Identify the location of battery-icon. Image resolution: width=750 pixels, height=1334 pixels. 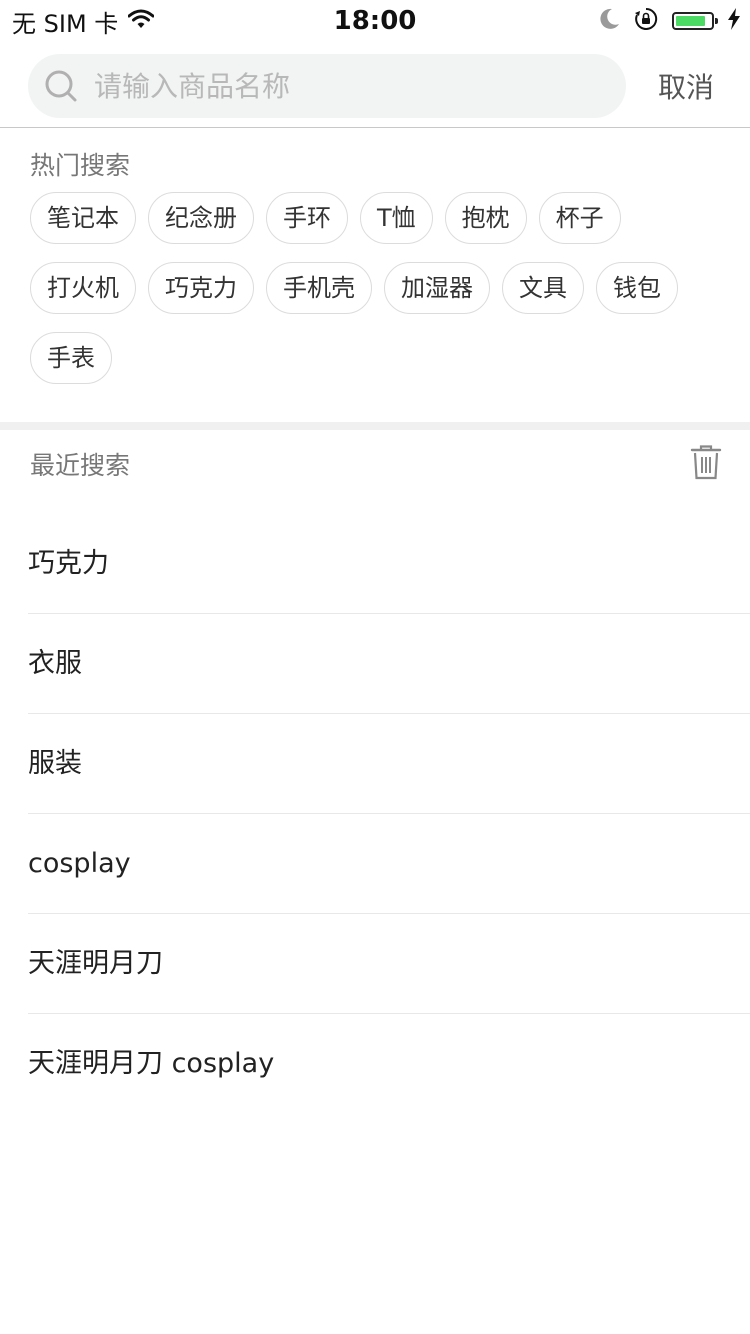
(695, 21).